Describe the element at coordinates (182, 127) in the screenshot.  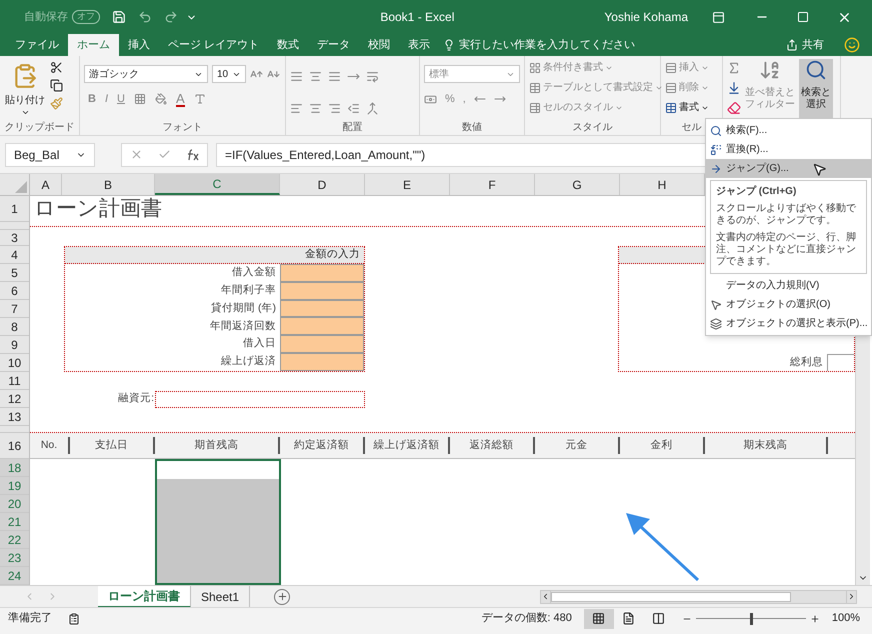
I see `group-label: フォント` at that location.